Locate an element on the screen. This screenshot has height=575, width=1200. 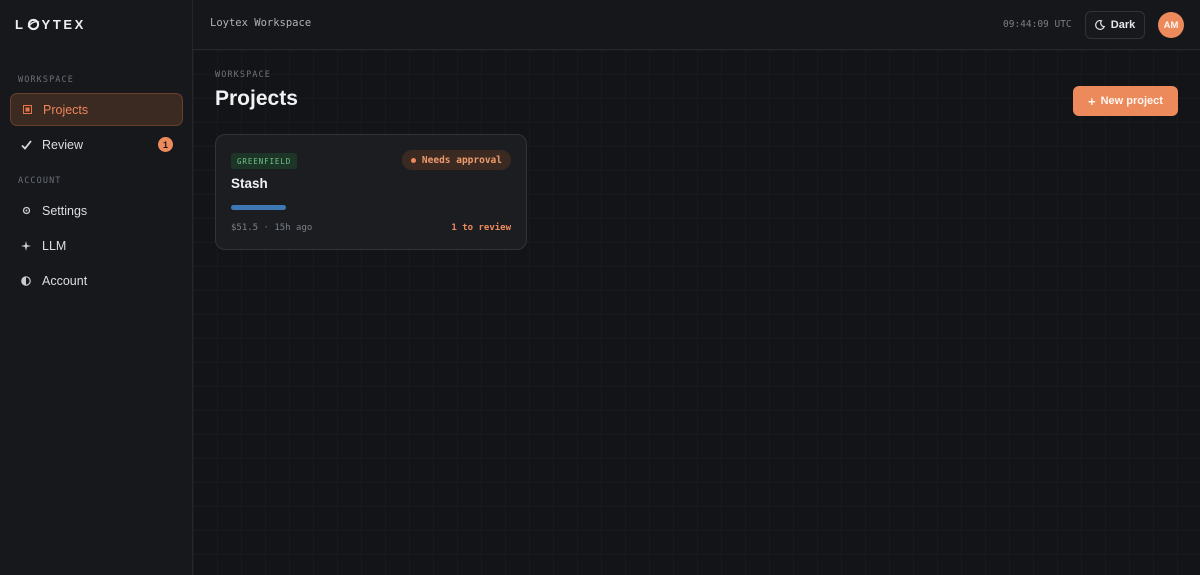
logo-text-right: YTEX is located at coordinates (63, 24).